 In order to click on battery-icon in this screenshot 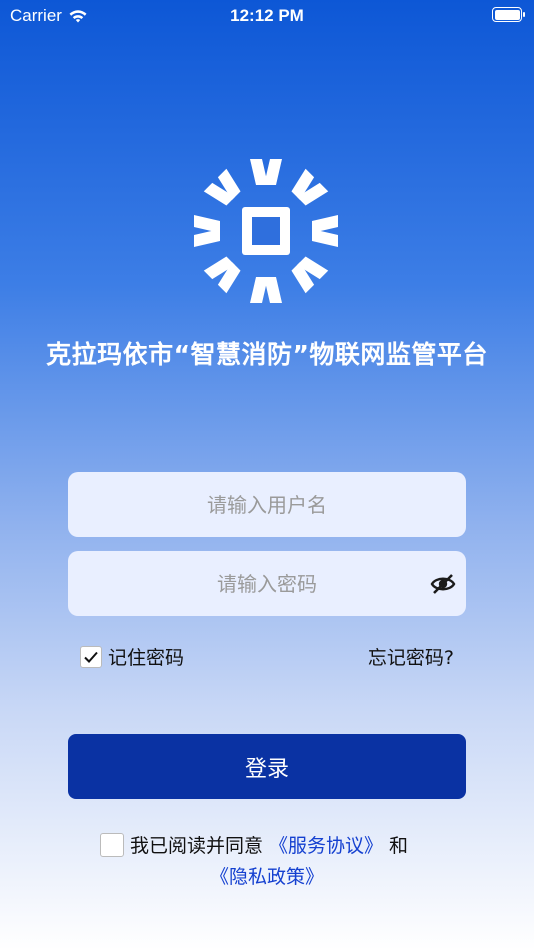, I will do `click(508, 14)`.